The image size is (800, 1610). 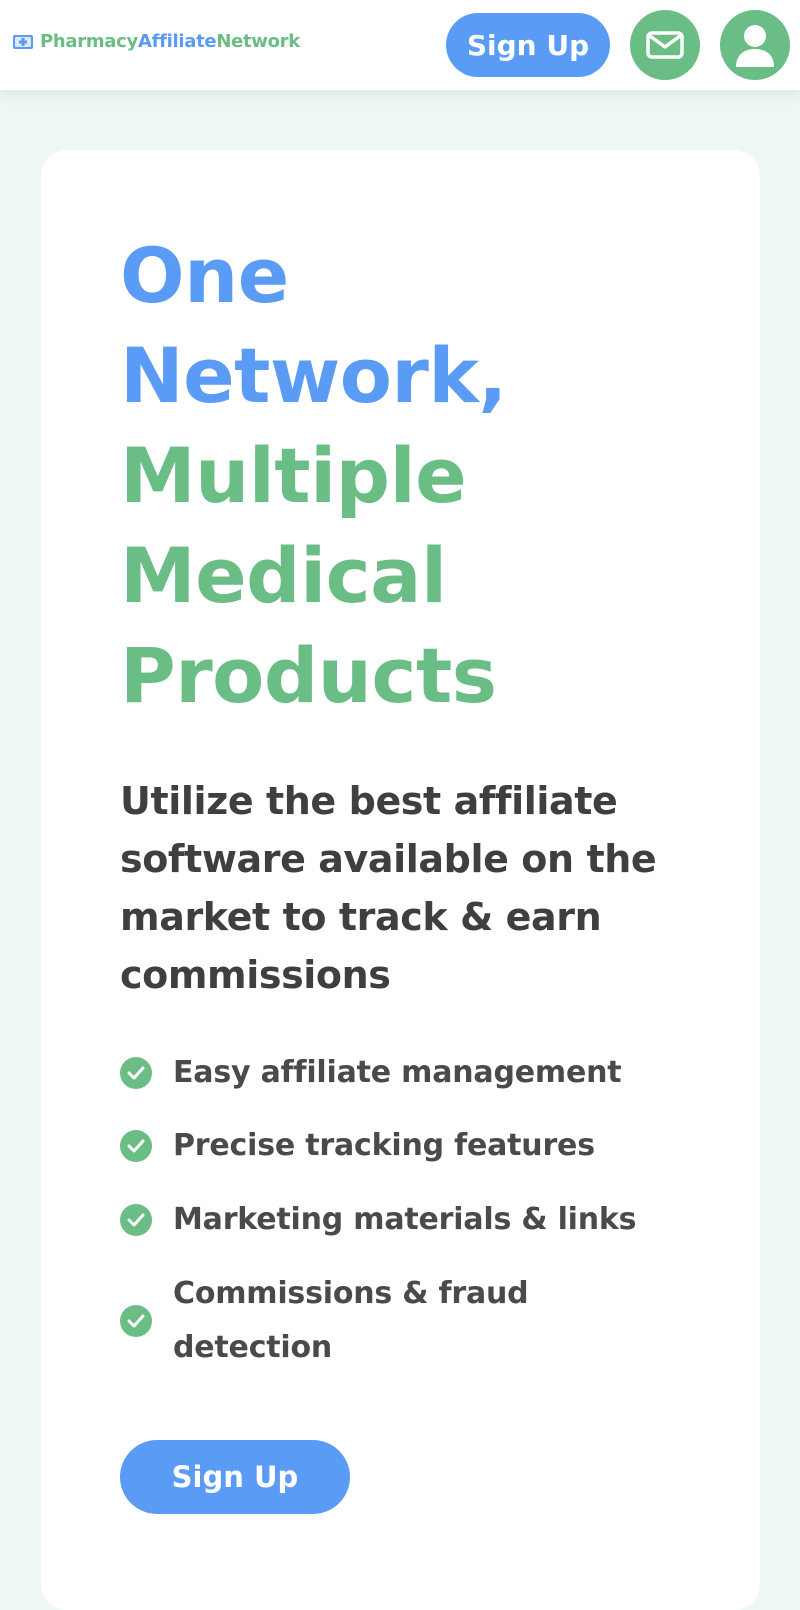 I want to click on mail-button, so click(x=665, y=45).